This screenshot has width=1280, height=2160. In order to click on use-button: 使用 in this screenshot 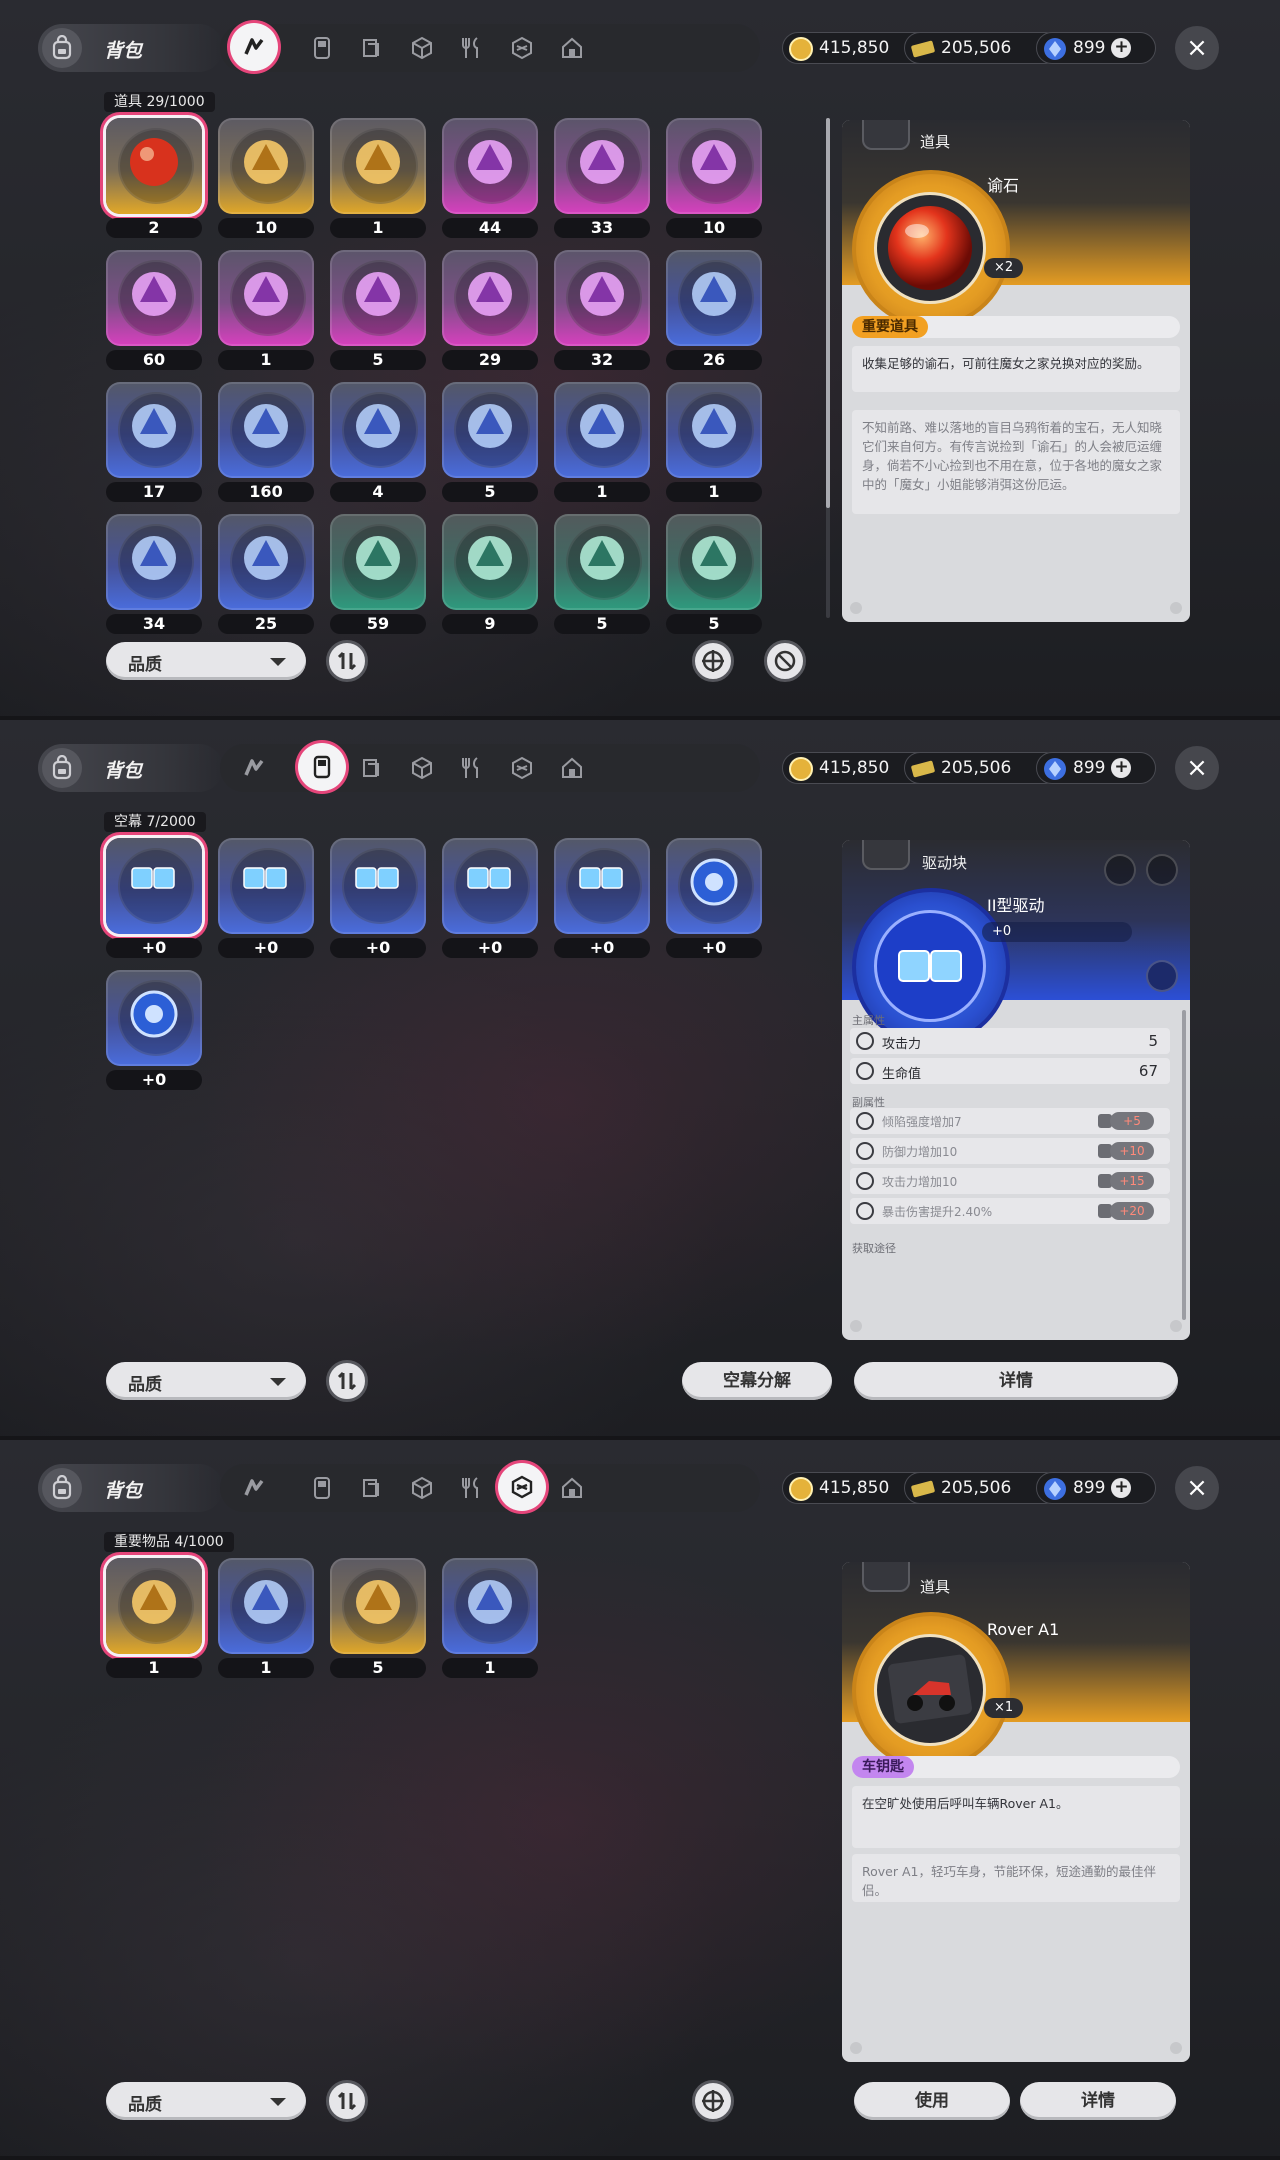, I will do `click(932, 2101)`.